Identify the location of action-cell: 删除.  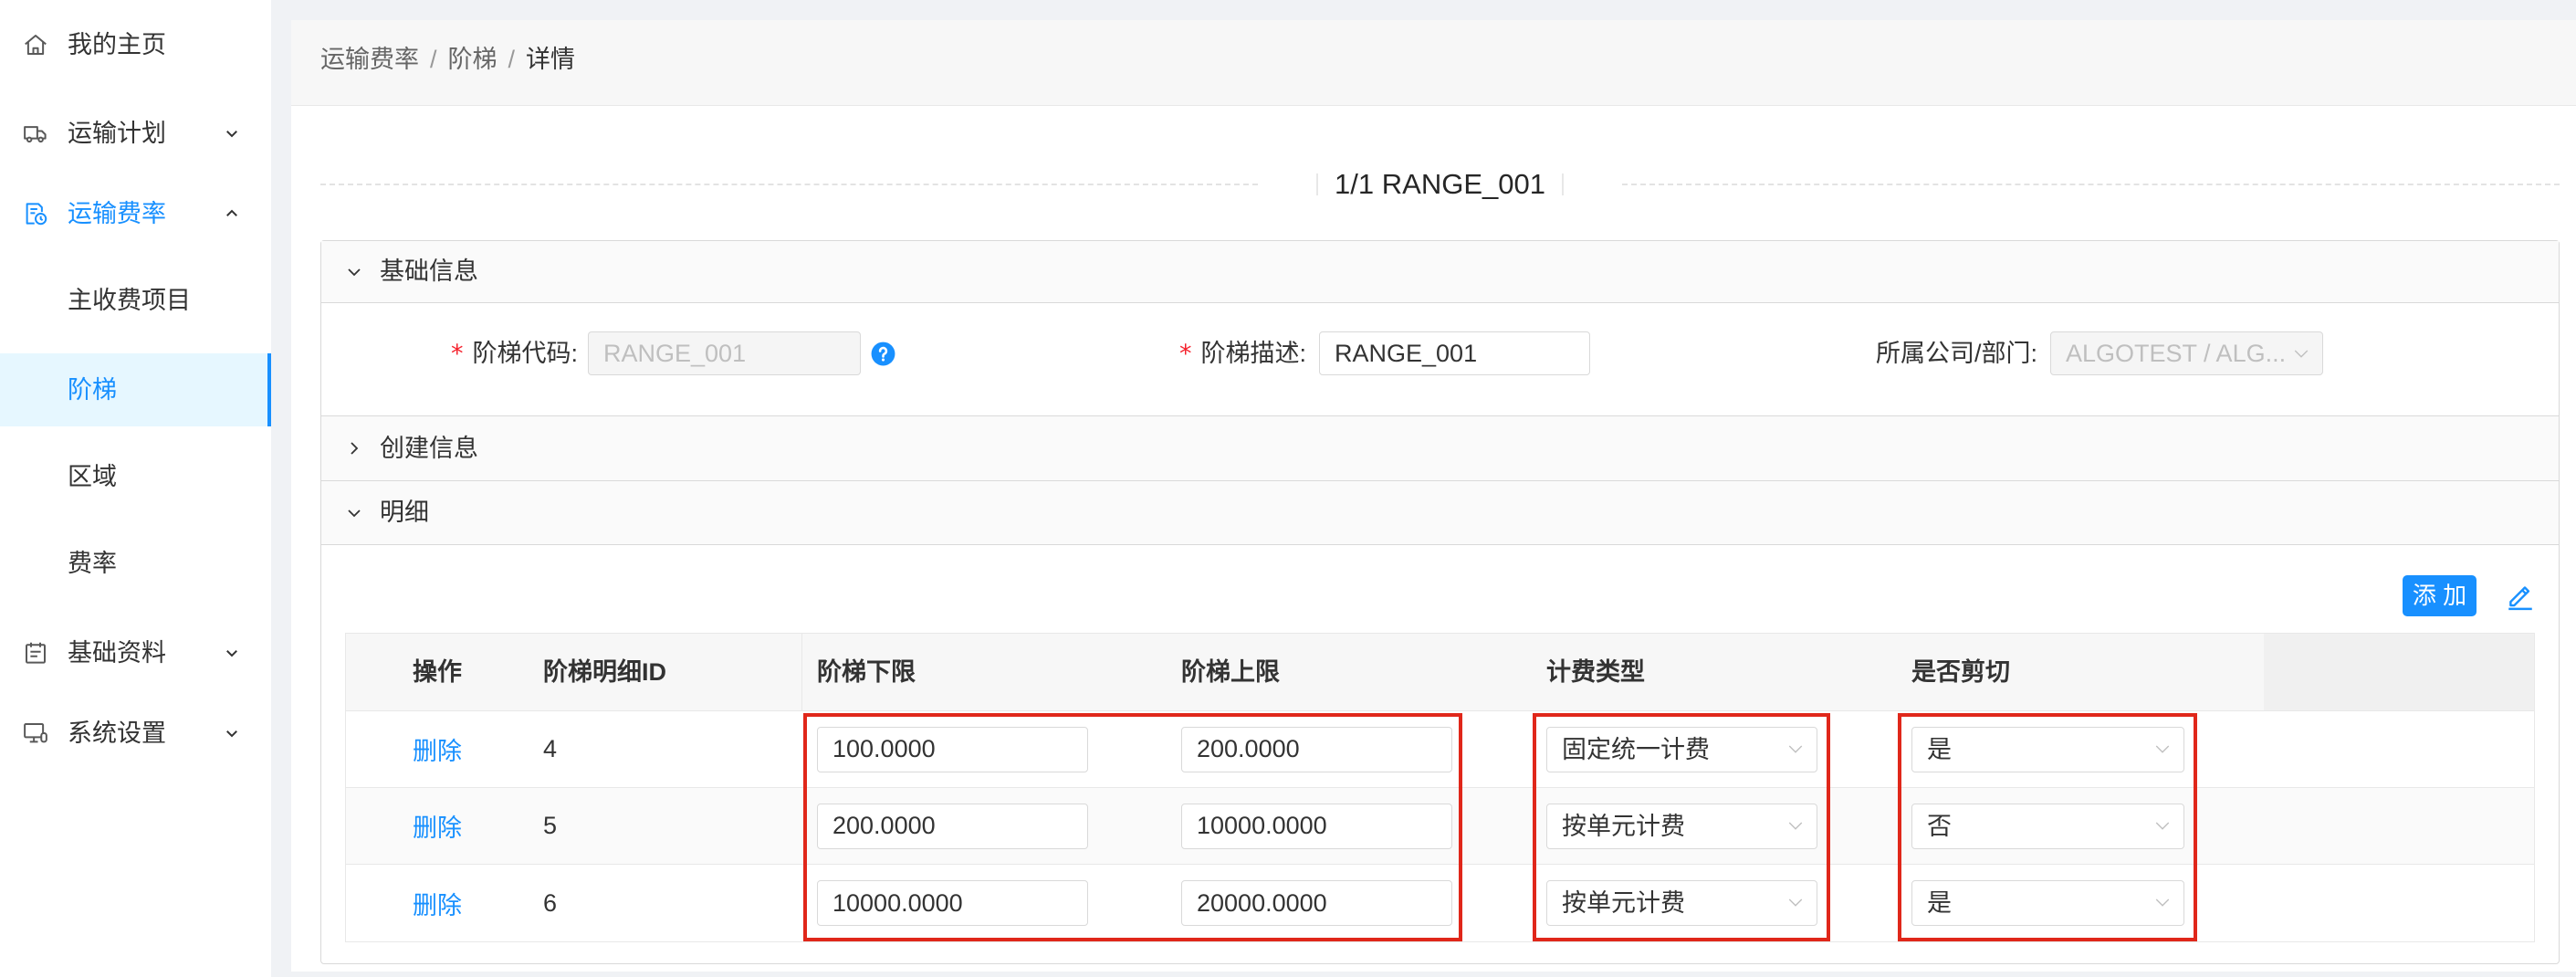
(437, 903).